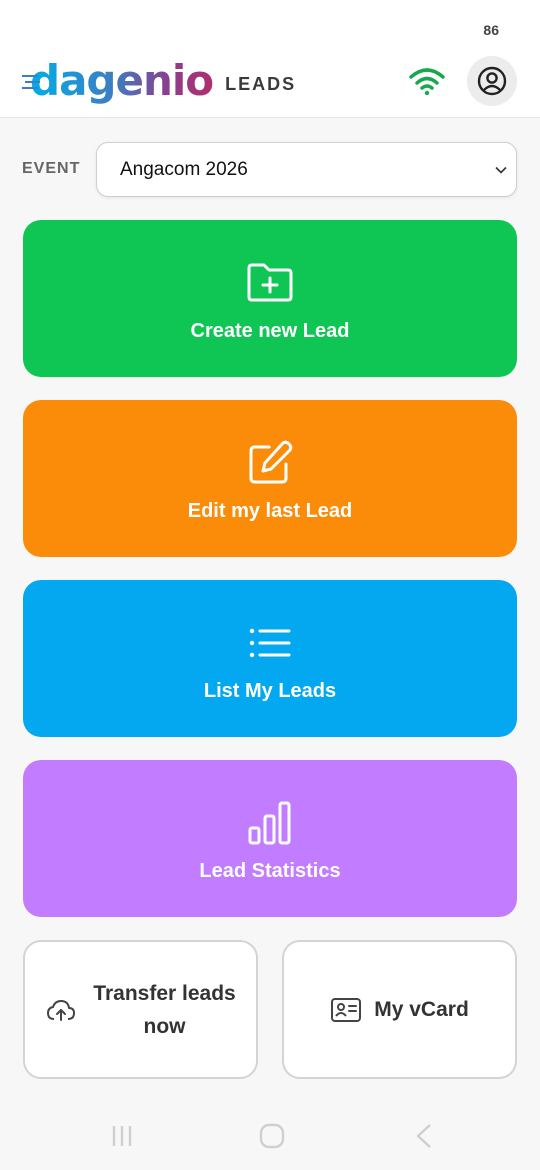 Image resolution: width=540 pixels, height=1170 pixels. I want to click on my-vcard-button: My vCard, so click(399, 1009).